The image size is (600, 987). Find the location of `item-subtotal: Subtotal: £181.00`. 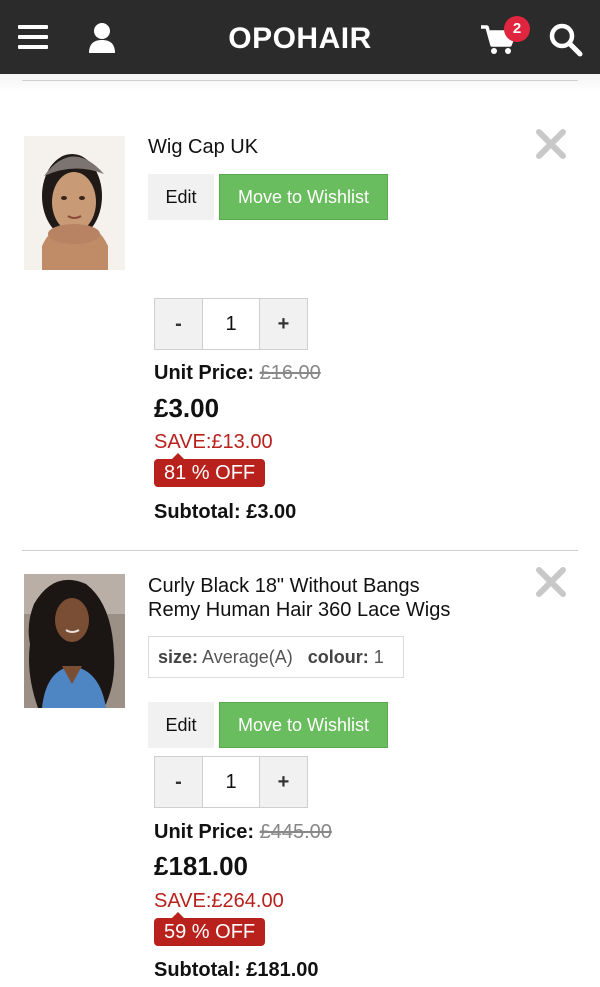

item-subtotal: Subtotal: £181.00 is located at coordinates (236, 970).